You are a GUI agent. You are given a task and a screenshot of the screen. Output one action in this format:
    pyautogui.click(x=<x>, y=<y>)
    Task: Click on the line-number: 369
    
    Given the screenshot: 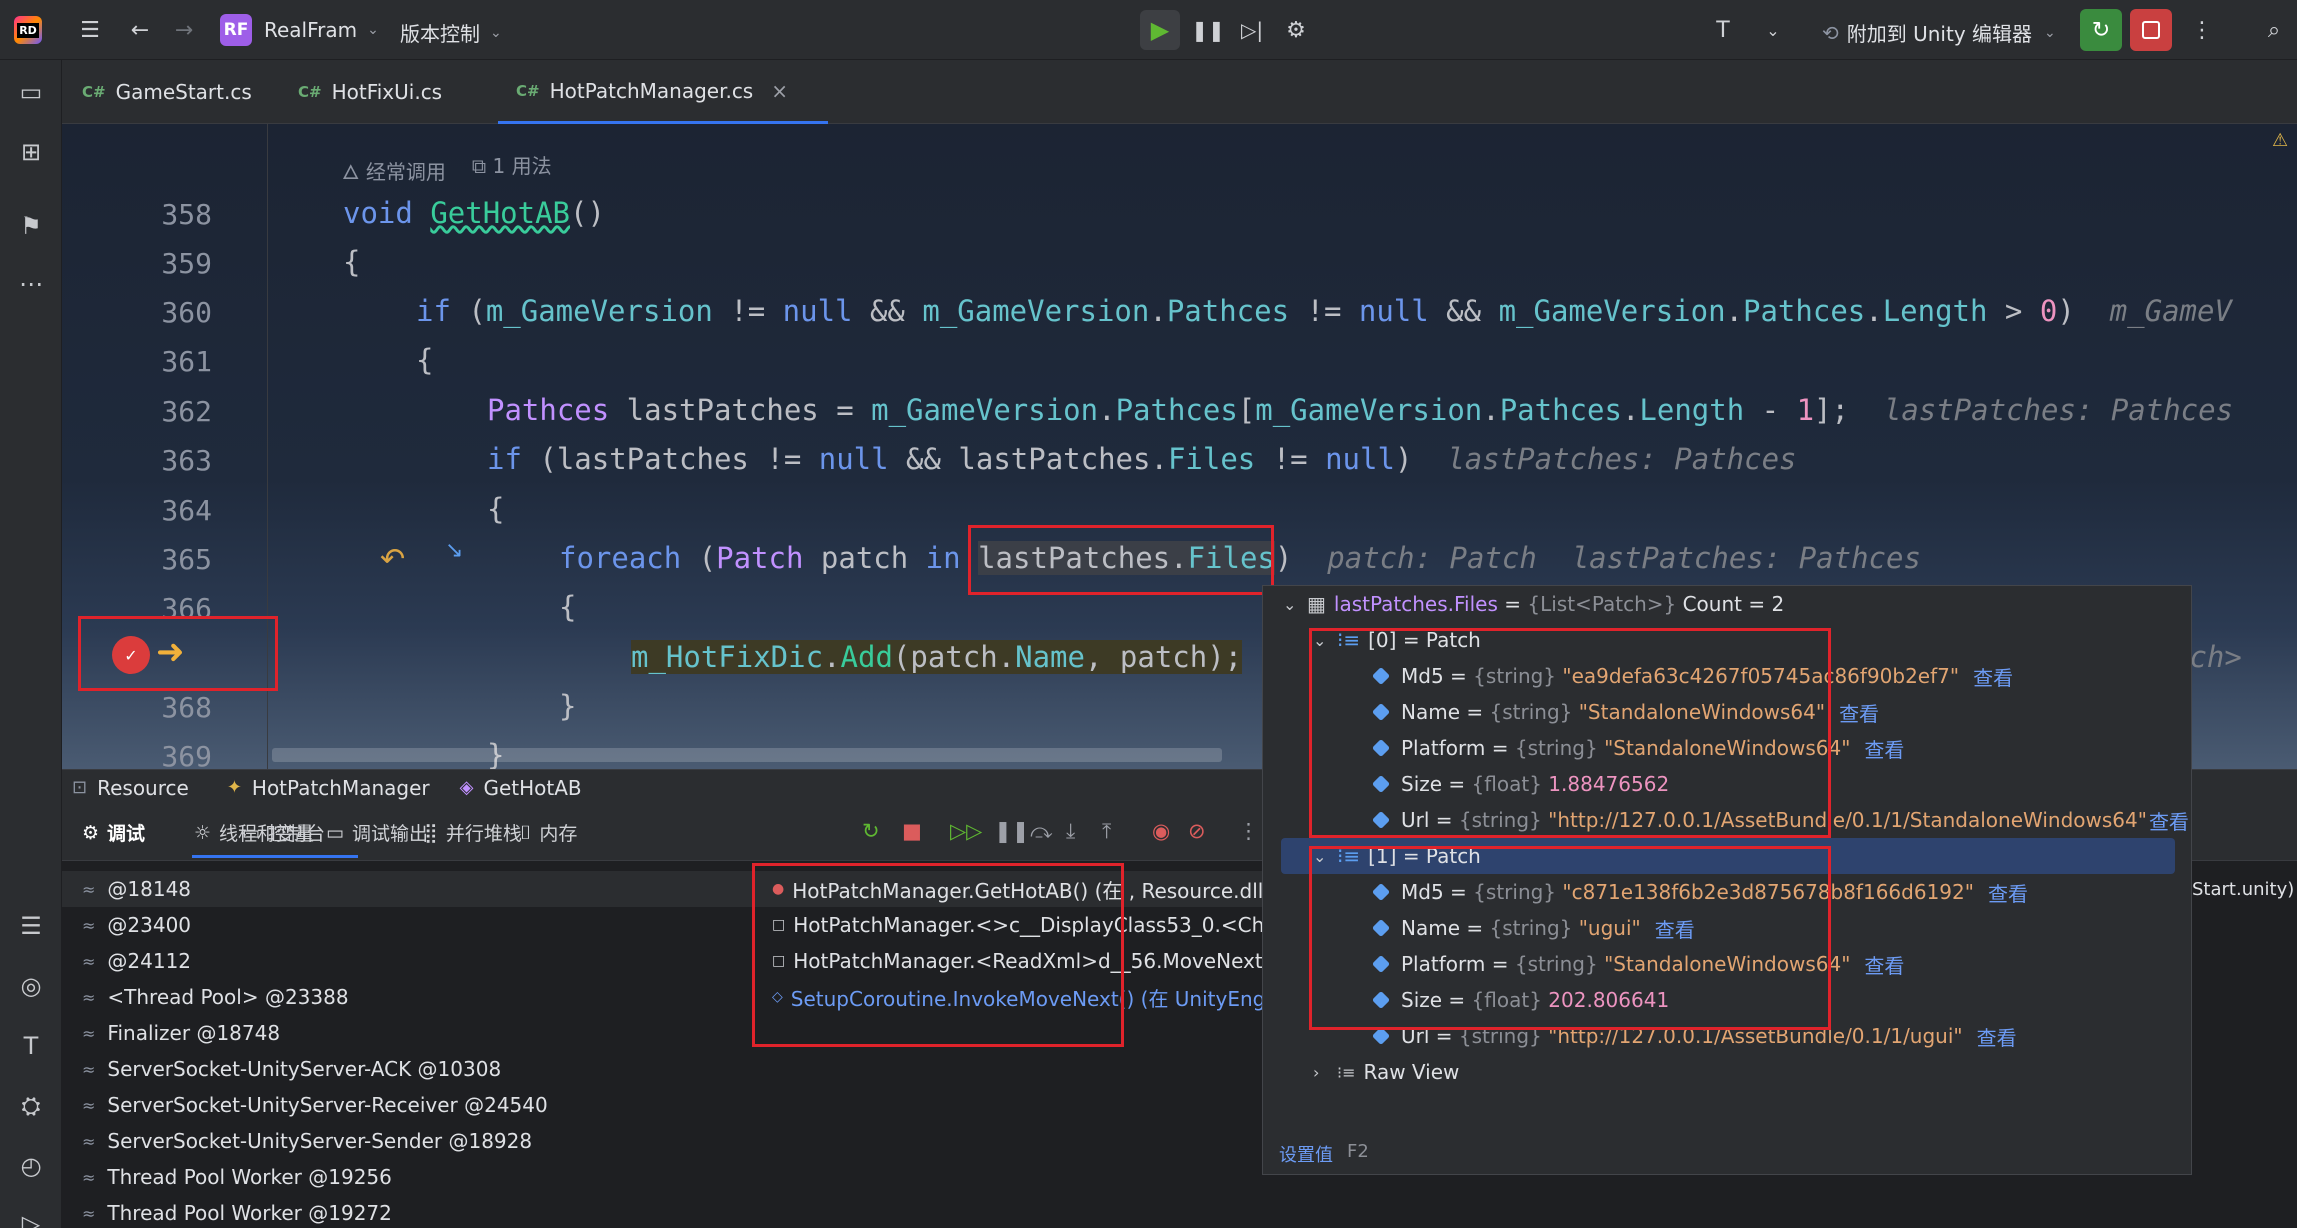 What is the action you would take?
    pyautogui.click(x=186, y=754)
    